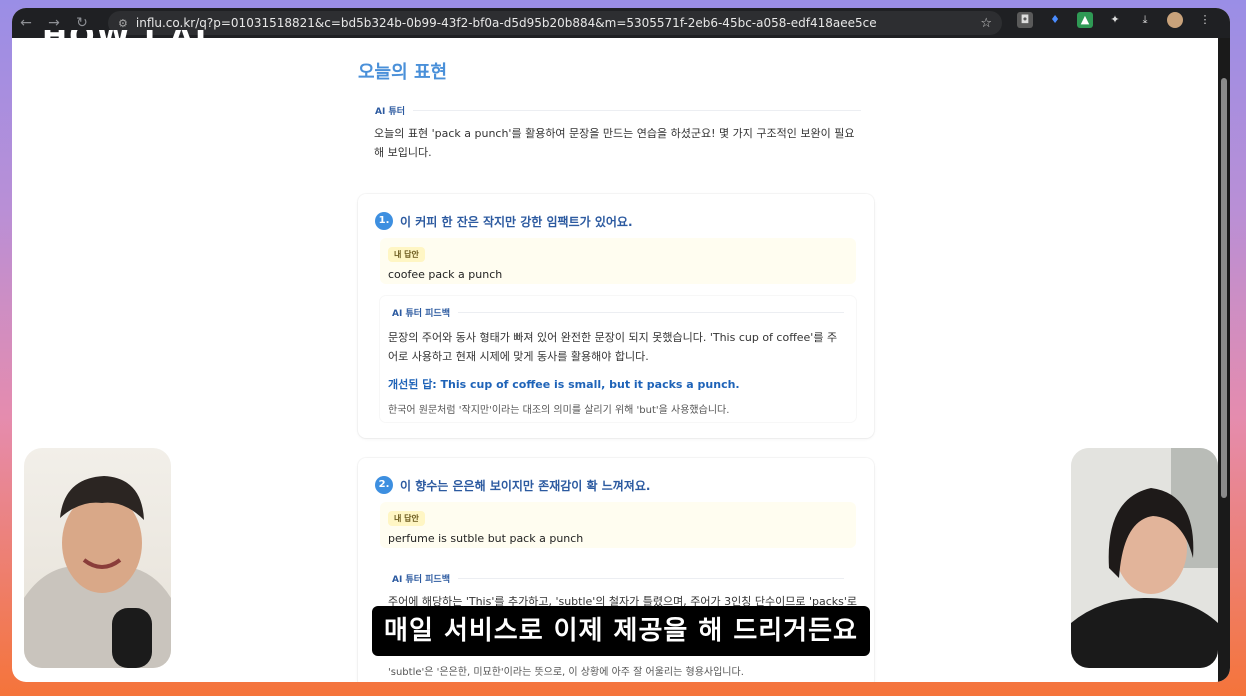  Describe the element at coordinates (54, 23) in the screenshot. I see `forward-icon: →` at that location.